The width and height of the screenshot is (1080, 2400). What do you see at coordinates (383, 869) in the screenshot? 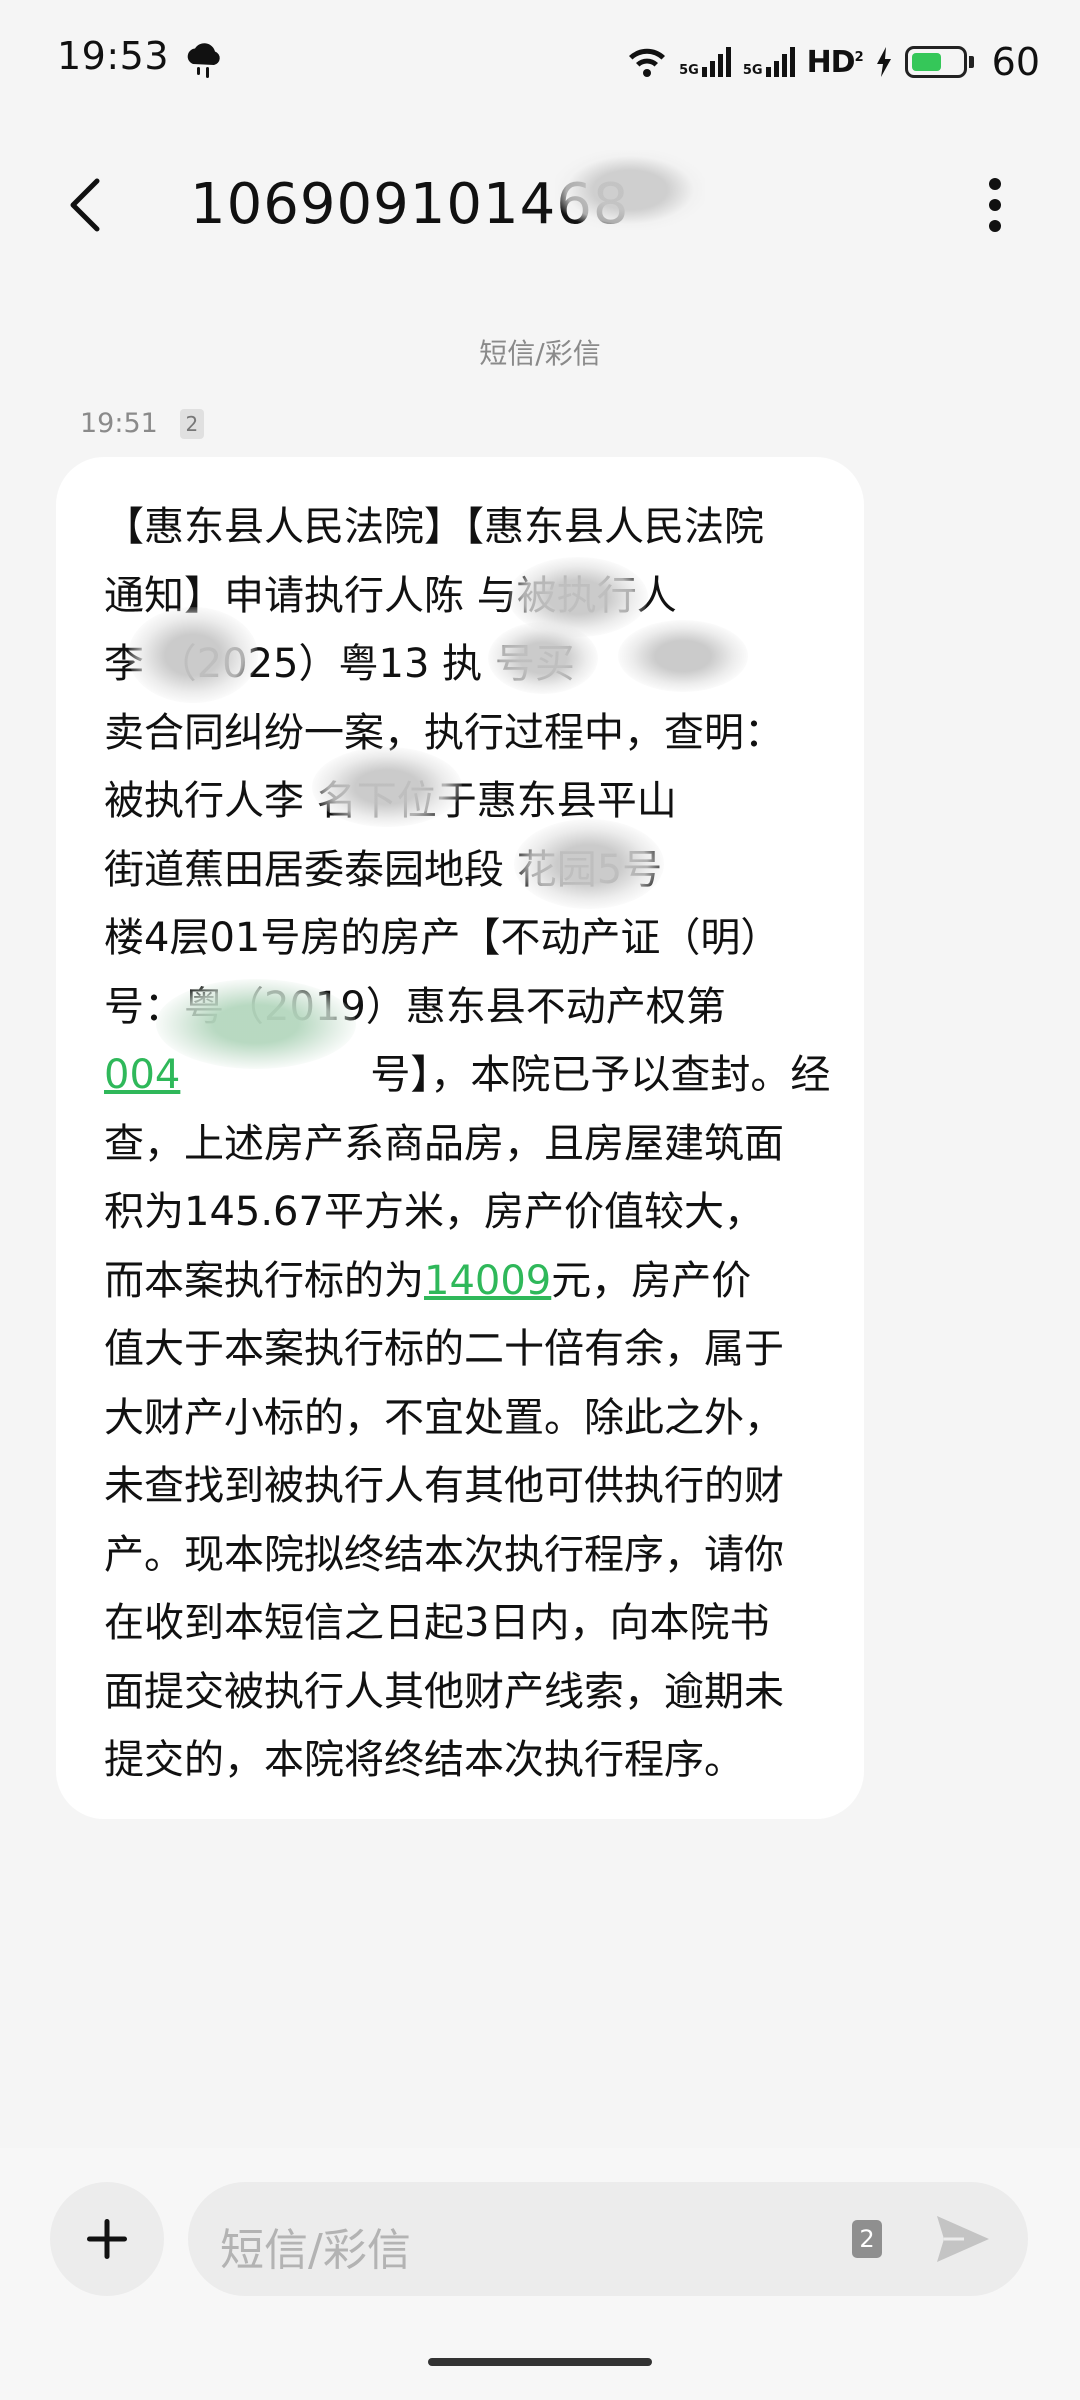
I see `message-line: 街道蕉田居委泰园地段 花园5号` at bounding box center [383, 869].